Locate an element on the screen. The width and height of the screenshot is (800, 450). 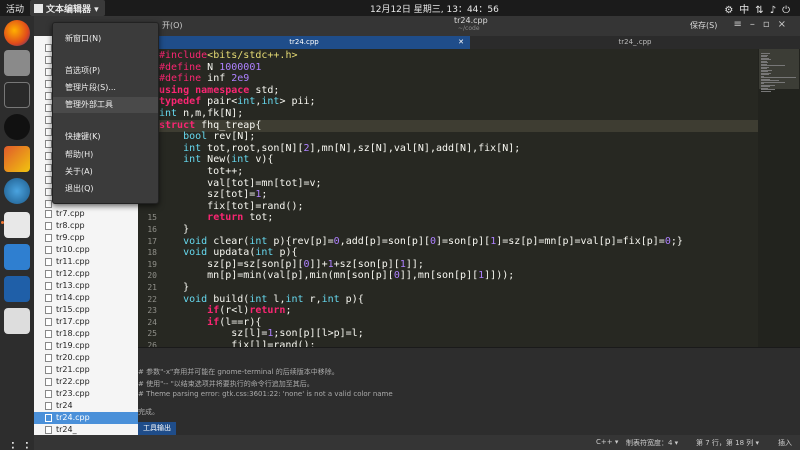
code-line: tot++; is located at coordinates (201, 172).